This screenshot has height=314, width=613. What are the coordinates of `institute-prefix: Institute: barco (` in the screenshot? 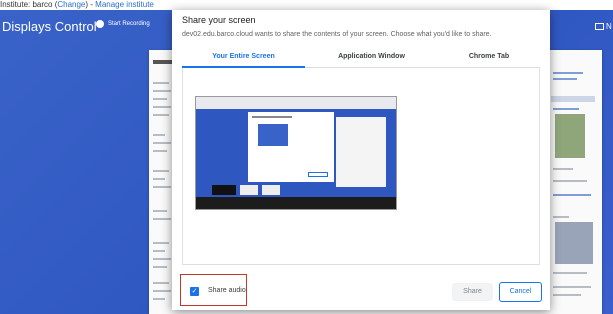 It's located at (29, 4).